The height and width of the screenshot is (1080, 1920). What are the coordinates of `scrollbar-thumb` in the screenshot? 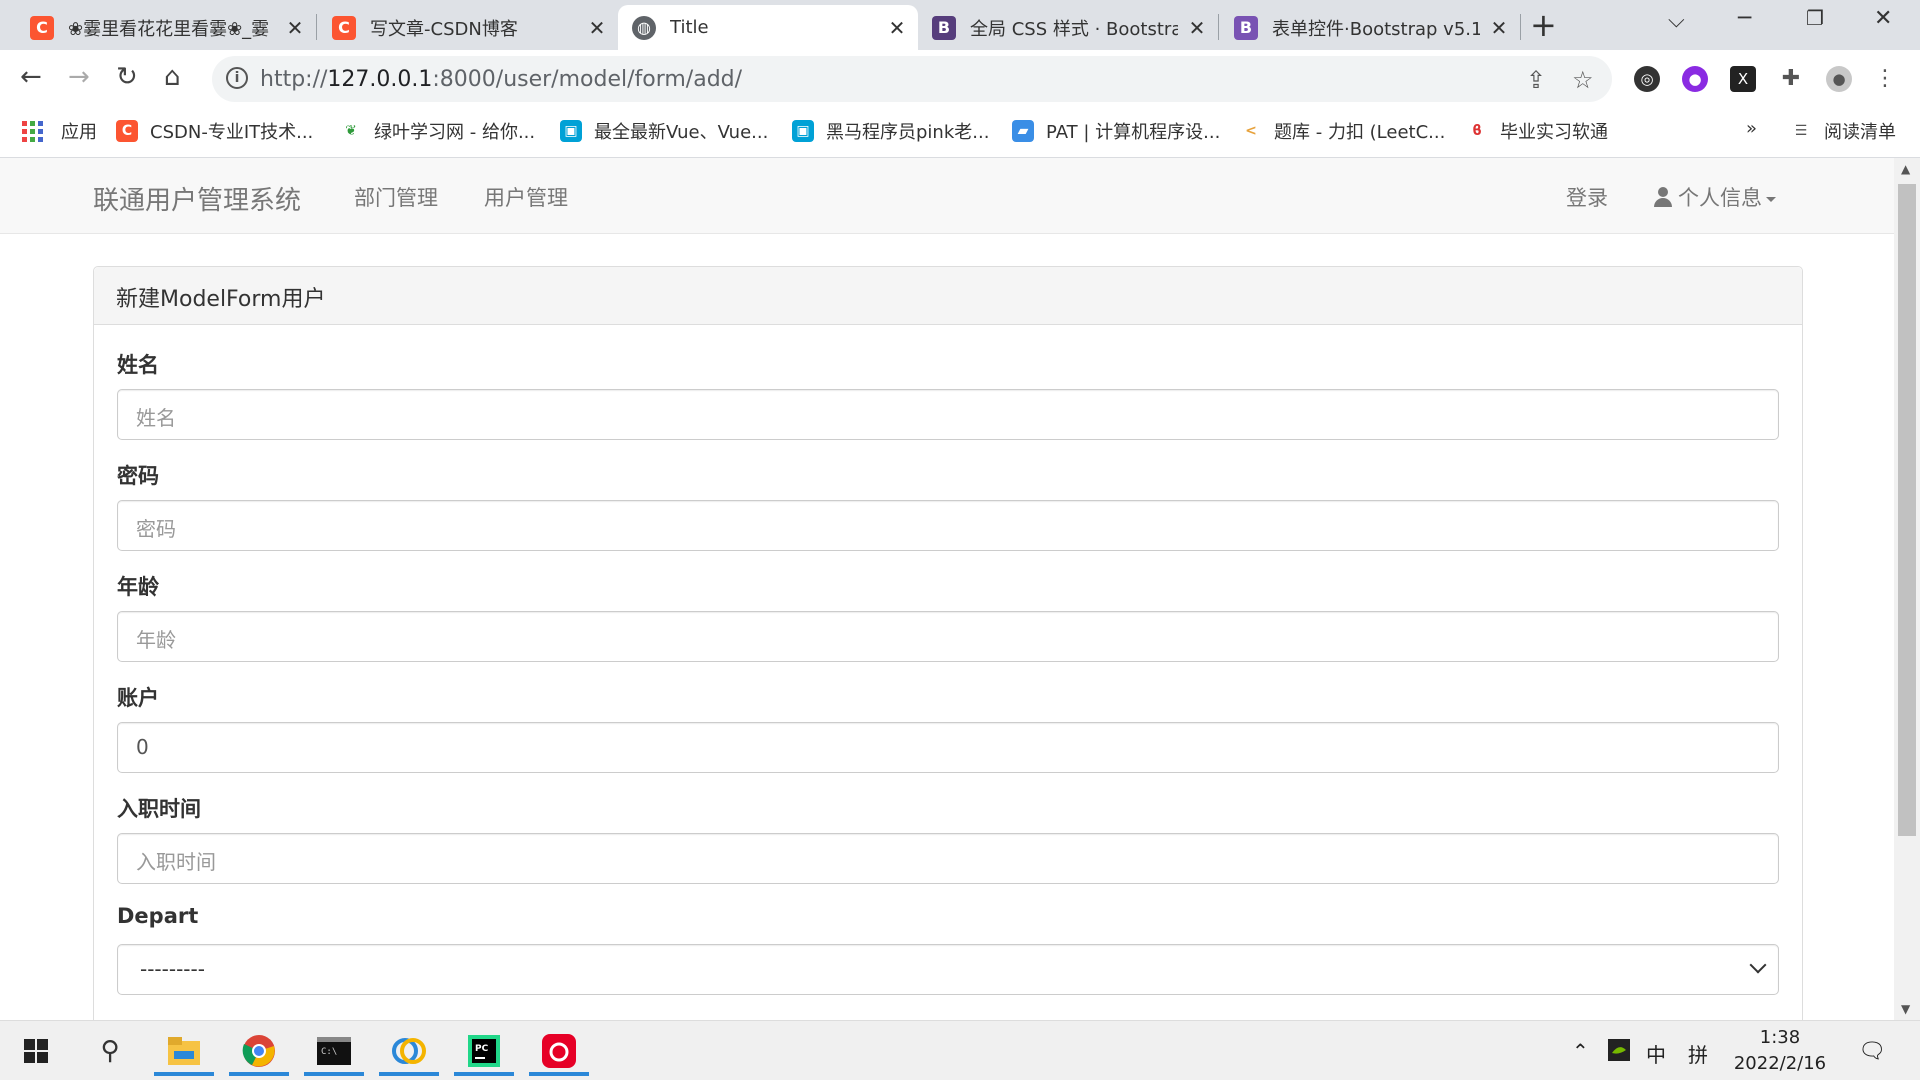 It's located at (1907, 510).